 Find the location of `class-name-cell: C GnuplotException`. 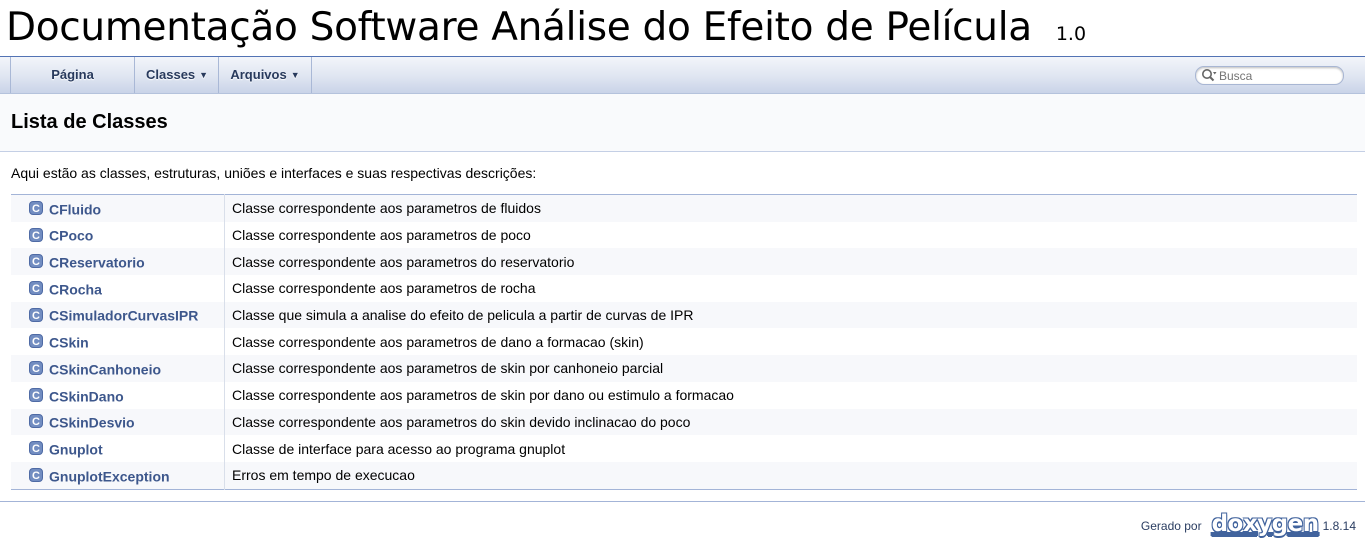

class-name-cell: C GnuplotException is located at coordinates (118, 475).